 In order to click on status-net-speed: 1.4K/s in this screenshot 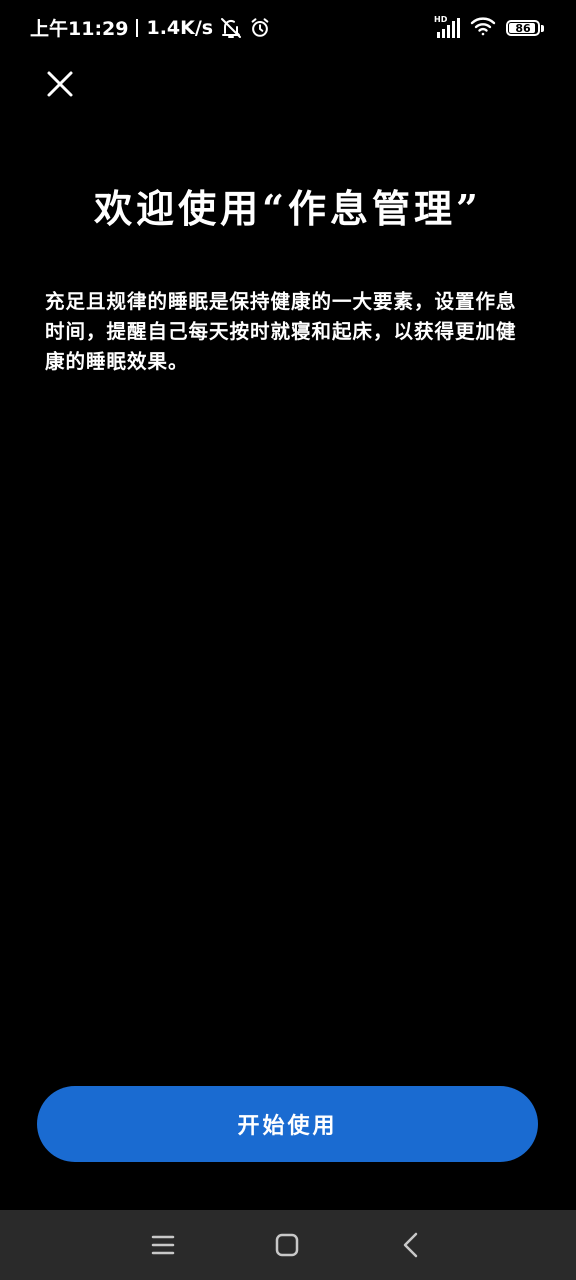, I will do `click(180, 27)`.